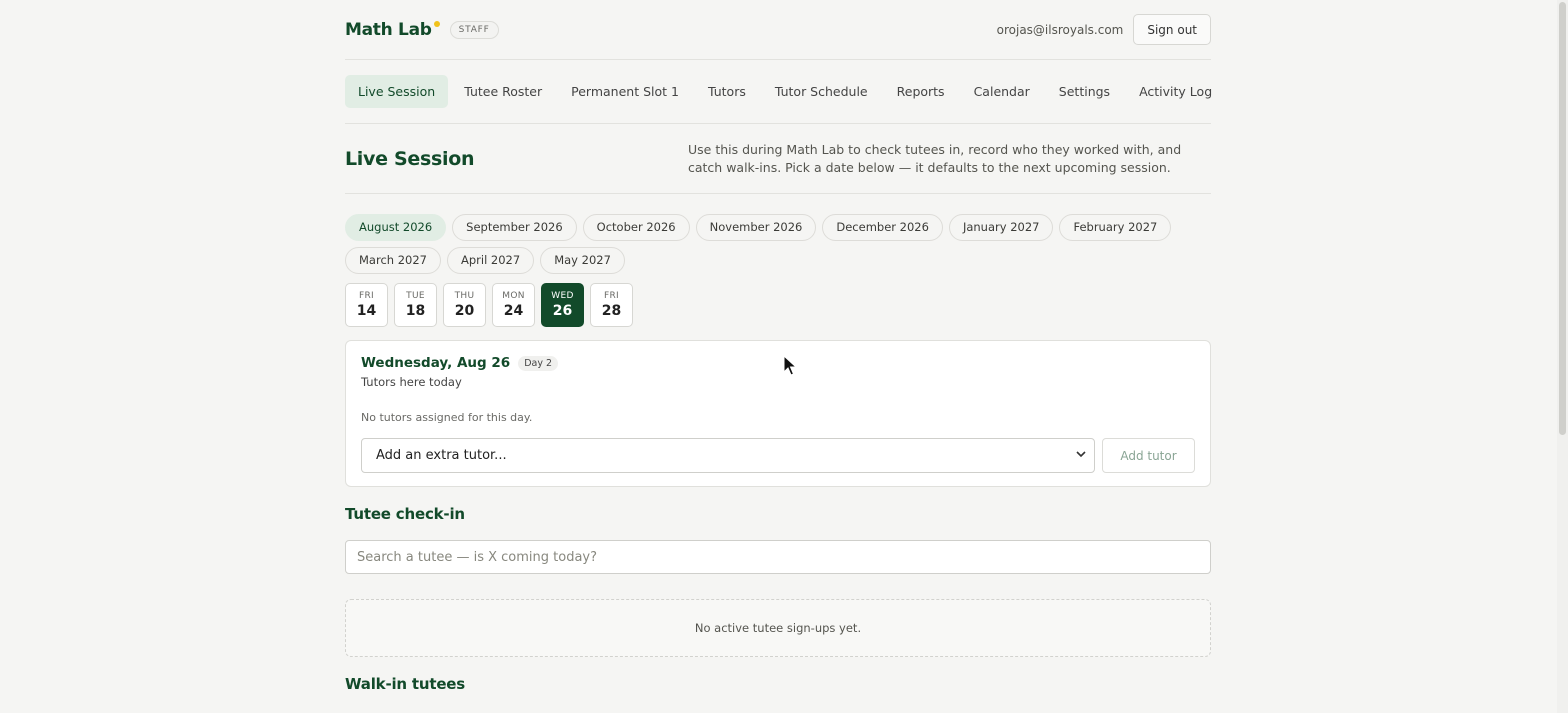 This screenshot has width=1568, height=713. What do you see at coordinates (1084, 91) in the screenshot?
I see `nav-settings: Settings` at bounding box center [1084, 91].